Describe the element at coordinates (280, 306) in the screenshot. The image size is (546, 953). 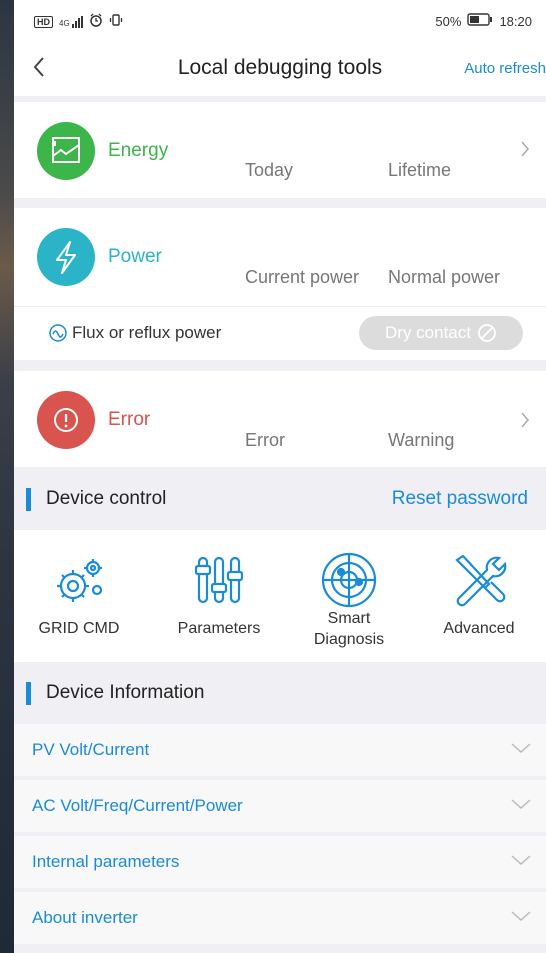
I see `divider` at that location.